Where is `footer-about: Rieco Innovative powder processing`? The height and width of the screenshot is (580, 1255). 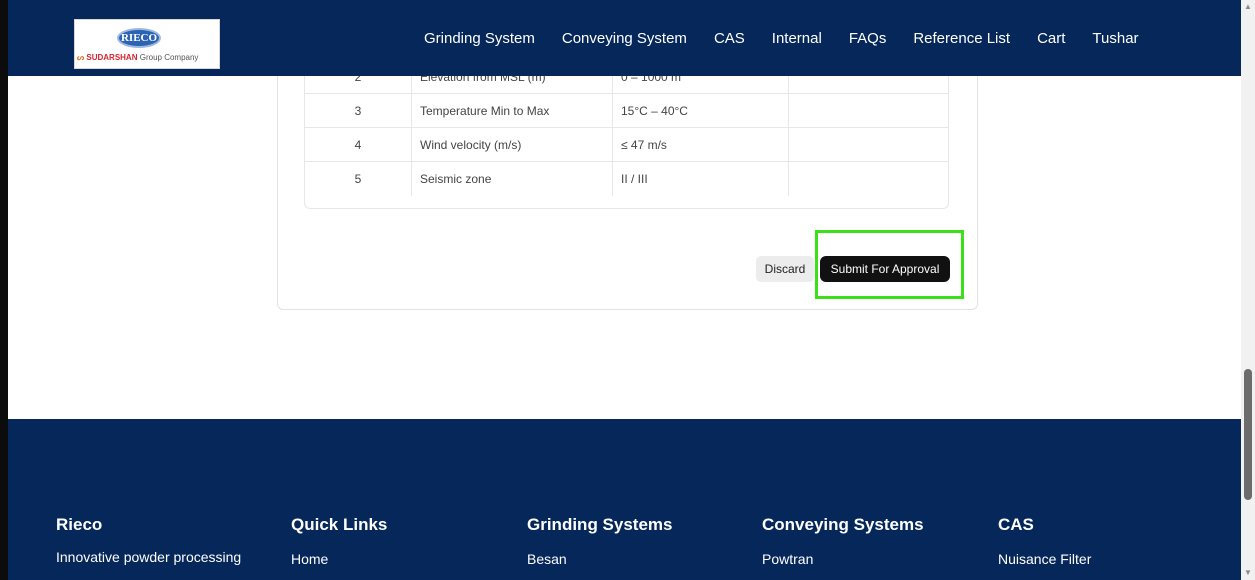
footer-about: Rieco Innovative powder processing is located at coordinates (148, 546).